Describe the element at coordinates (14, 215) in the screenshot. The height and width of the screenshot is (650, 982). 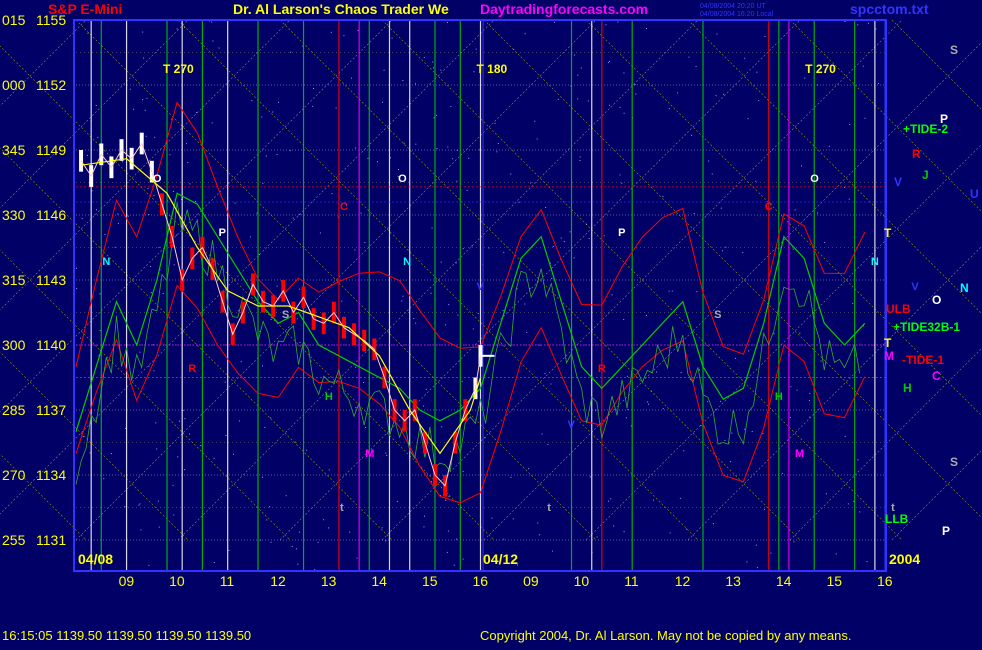
I see `y-tick-angle: 330` at that location.